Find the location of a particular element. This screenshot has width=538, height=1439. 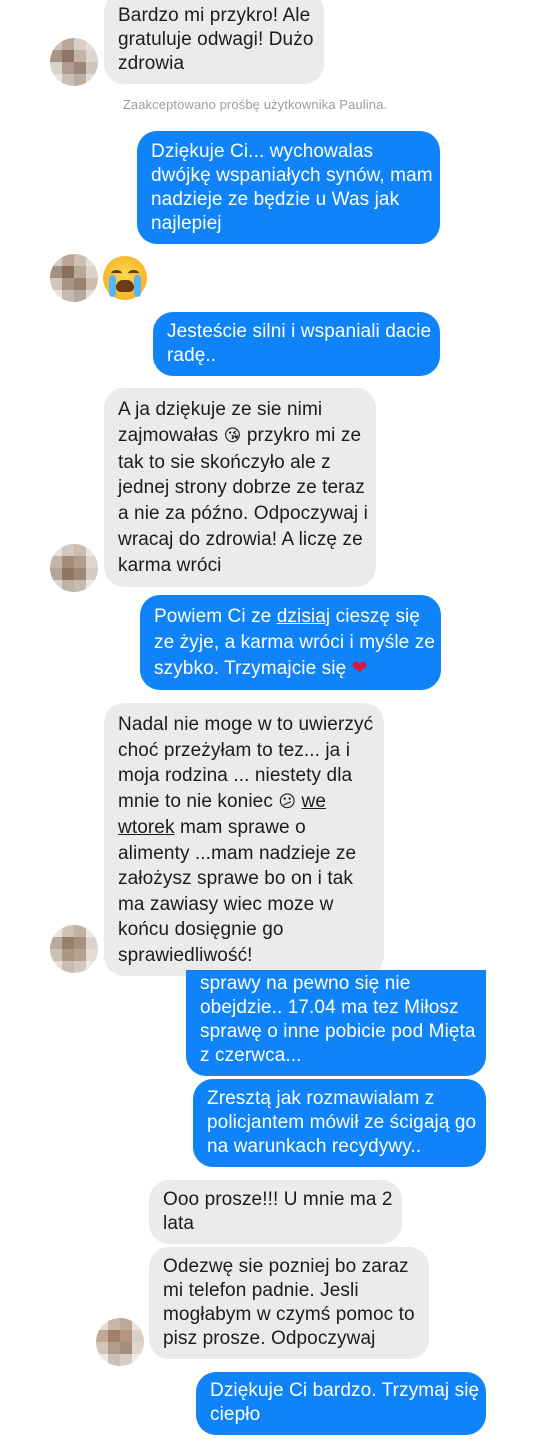

confused-face-icon: 😕 is located at coordinates (287, 801).